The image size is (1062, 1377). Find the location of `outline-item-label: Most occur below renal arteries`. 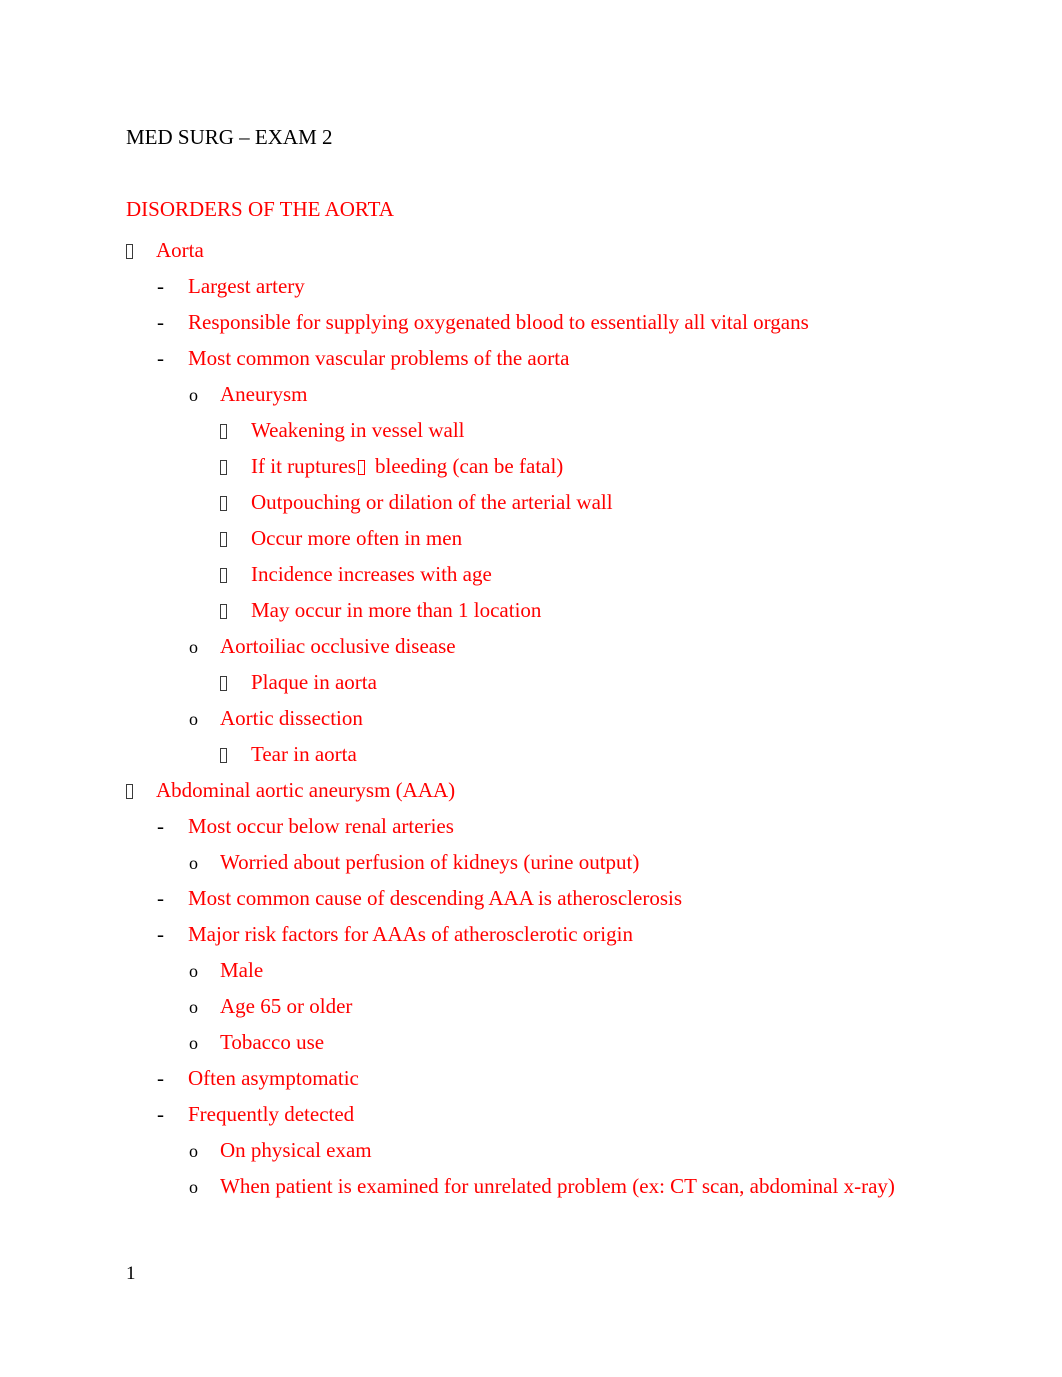

outline-item-label: Most occur below renal arteries is located at coordinates (321, 826).